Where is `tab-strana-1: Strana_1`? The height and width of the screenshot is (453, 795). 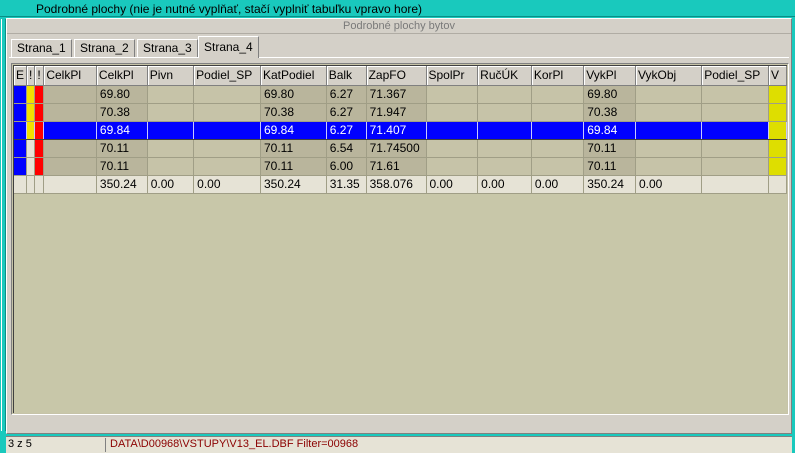
tab-strana-1: Strana_1 is located at coordinates (41, 48).